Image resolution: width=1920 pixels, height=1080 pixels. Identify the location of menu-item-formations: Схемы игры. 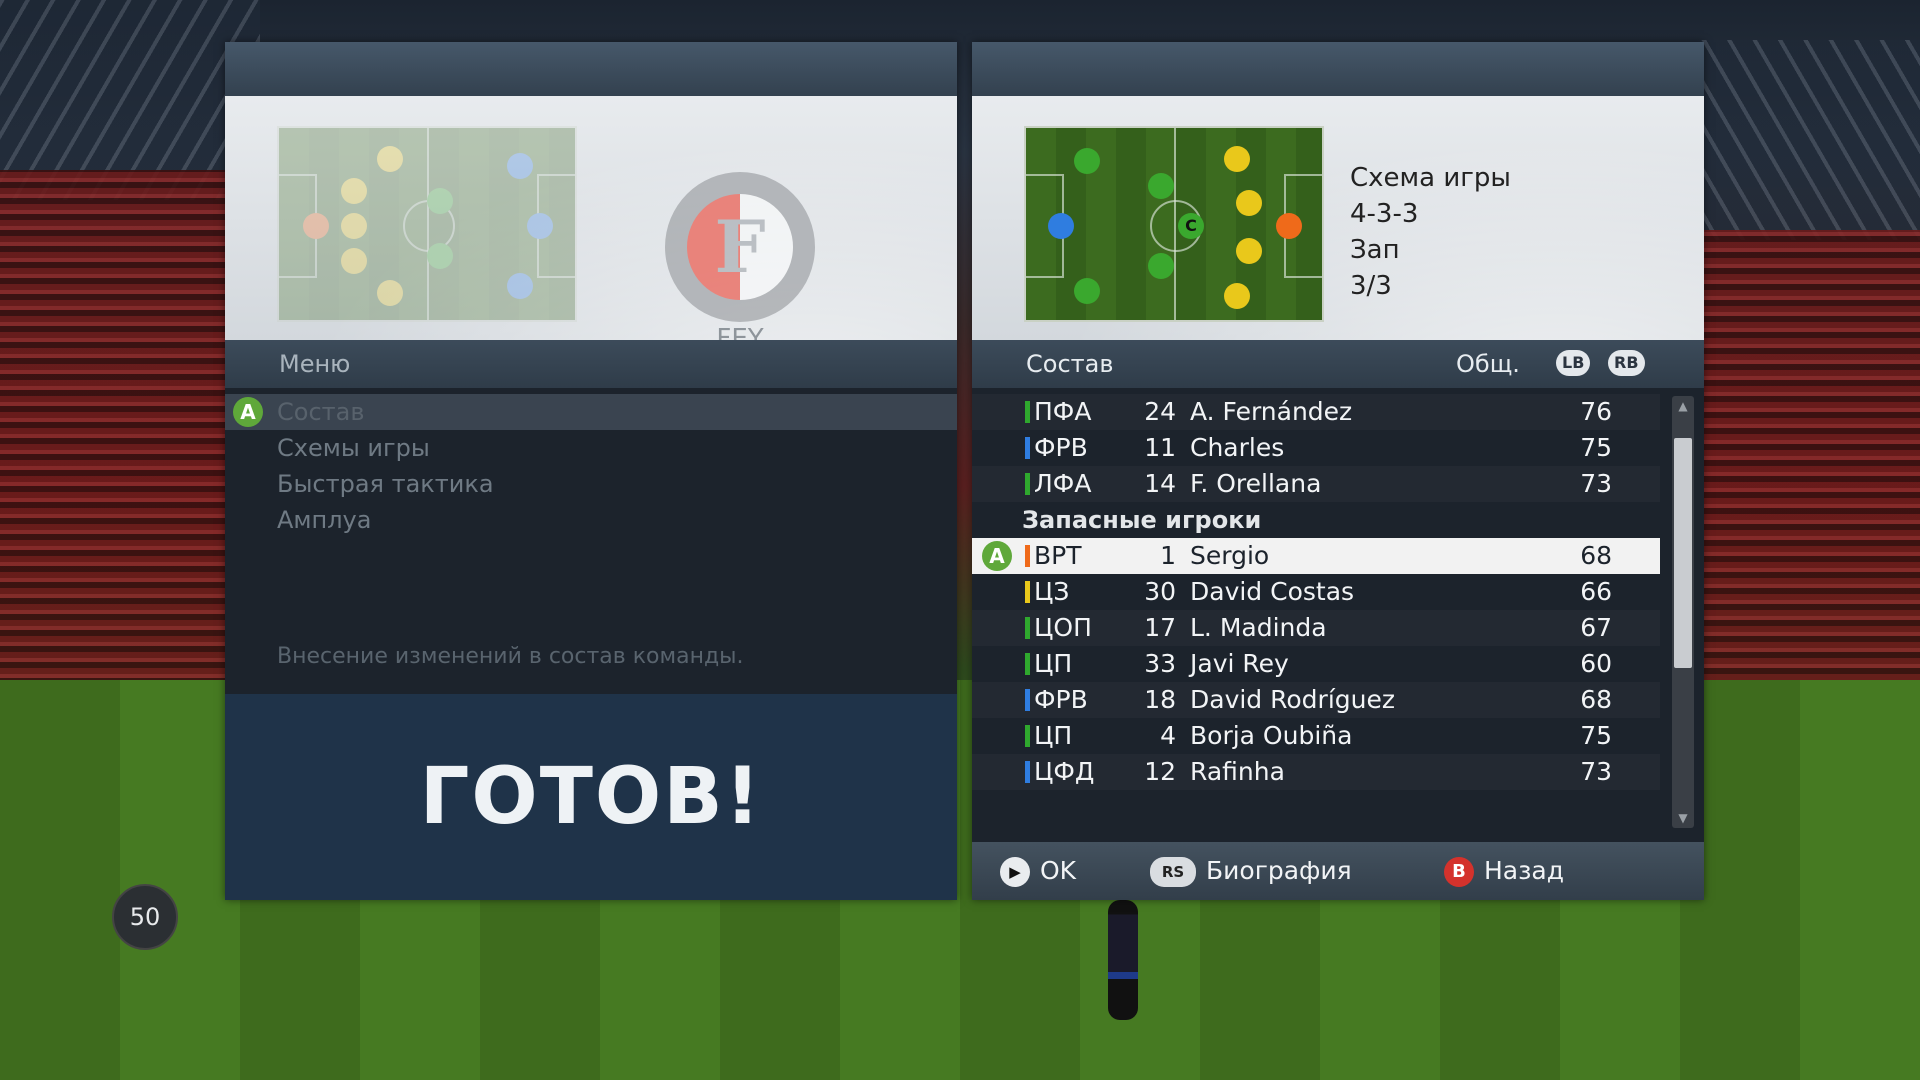
(591, 448).